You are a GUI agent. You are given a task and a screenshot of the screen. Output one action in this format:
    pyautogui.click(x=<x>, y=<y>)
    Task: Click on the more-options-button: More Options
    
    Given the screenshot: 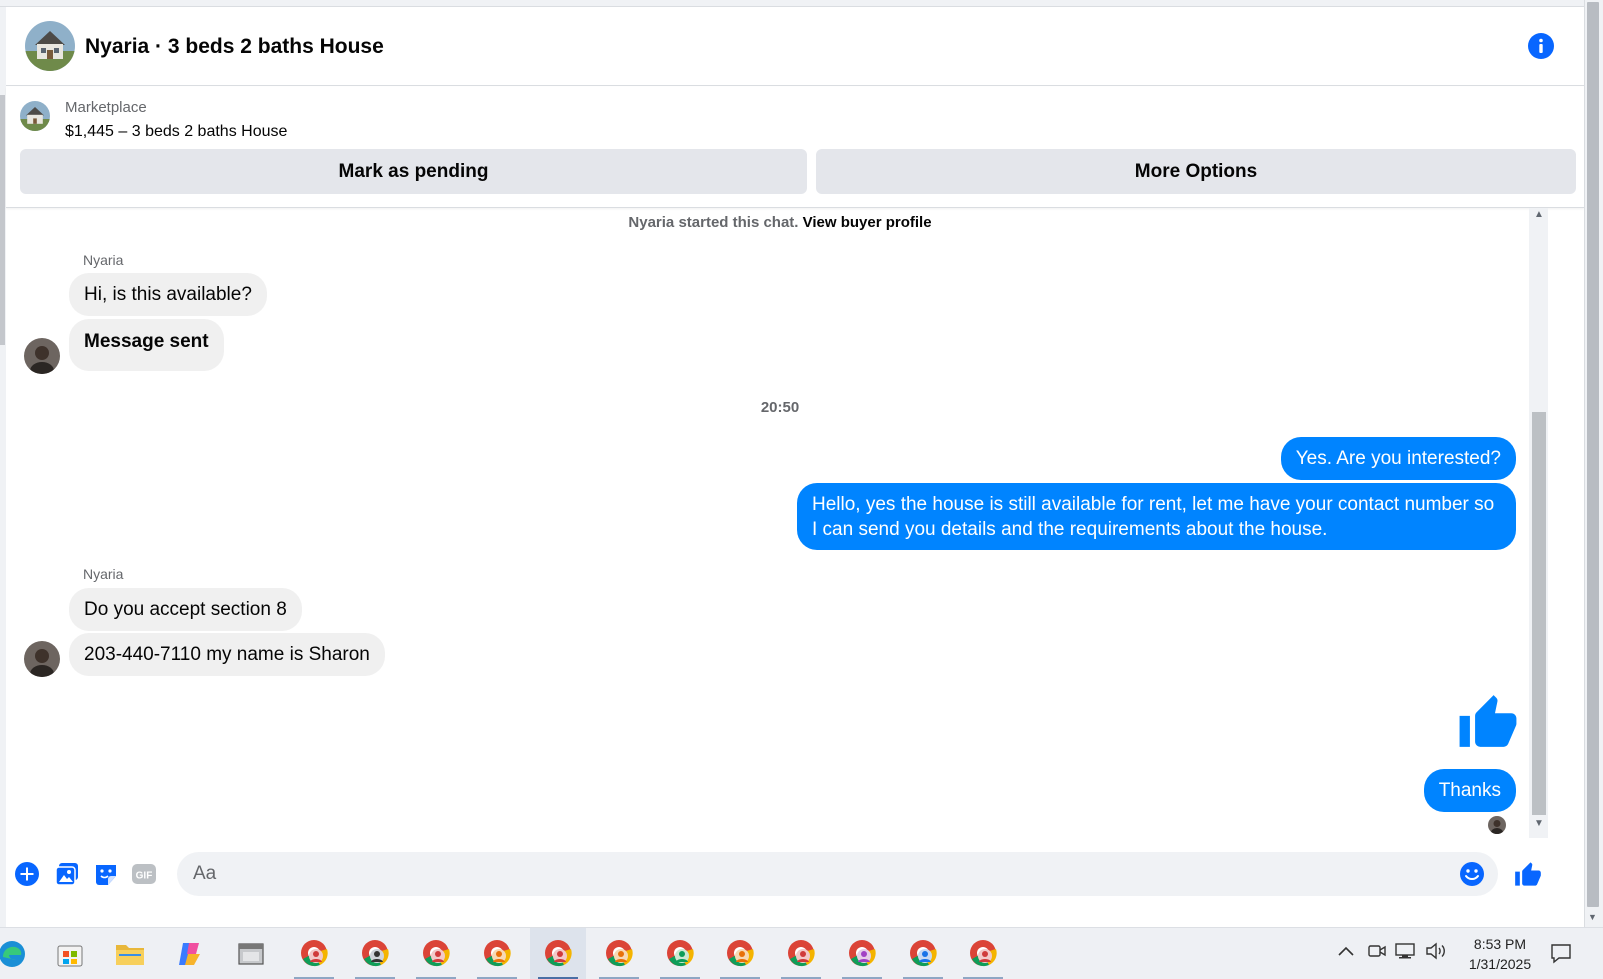 What is the action you would take?
    pyautogui.click(x=1196, y=171)
    